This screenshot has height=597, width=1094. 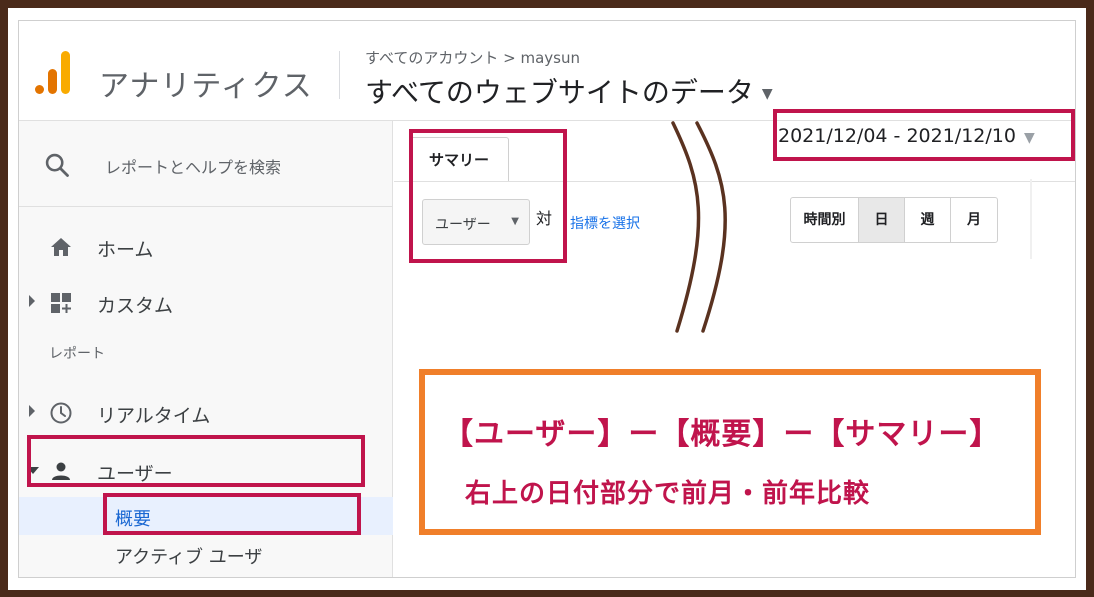 What do you see at coordinates (825, 220) in the screenshot?
I see `granularity-hourly: 時間別` at bounding box center [825, 220].